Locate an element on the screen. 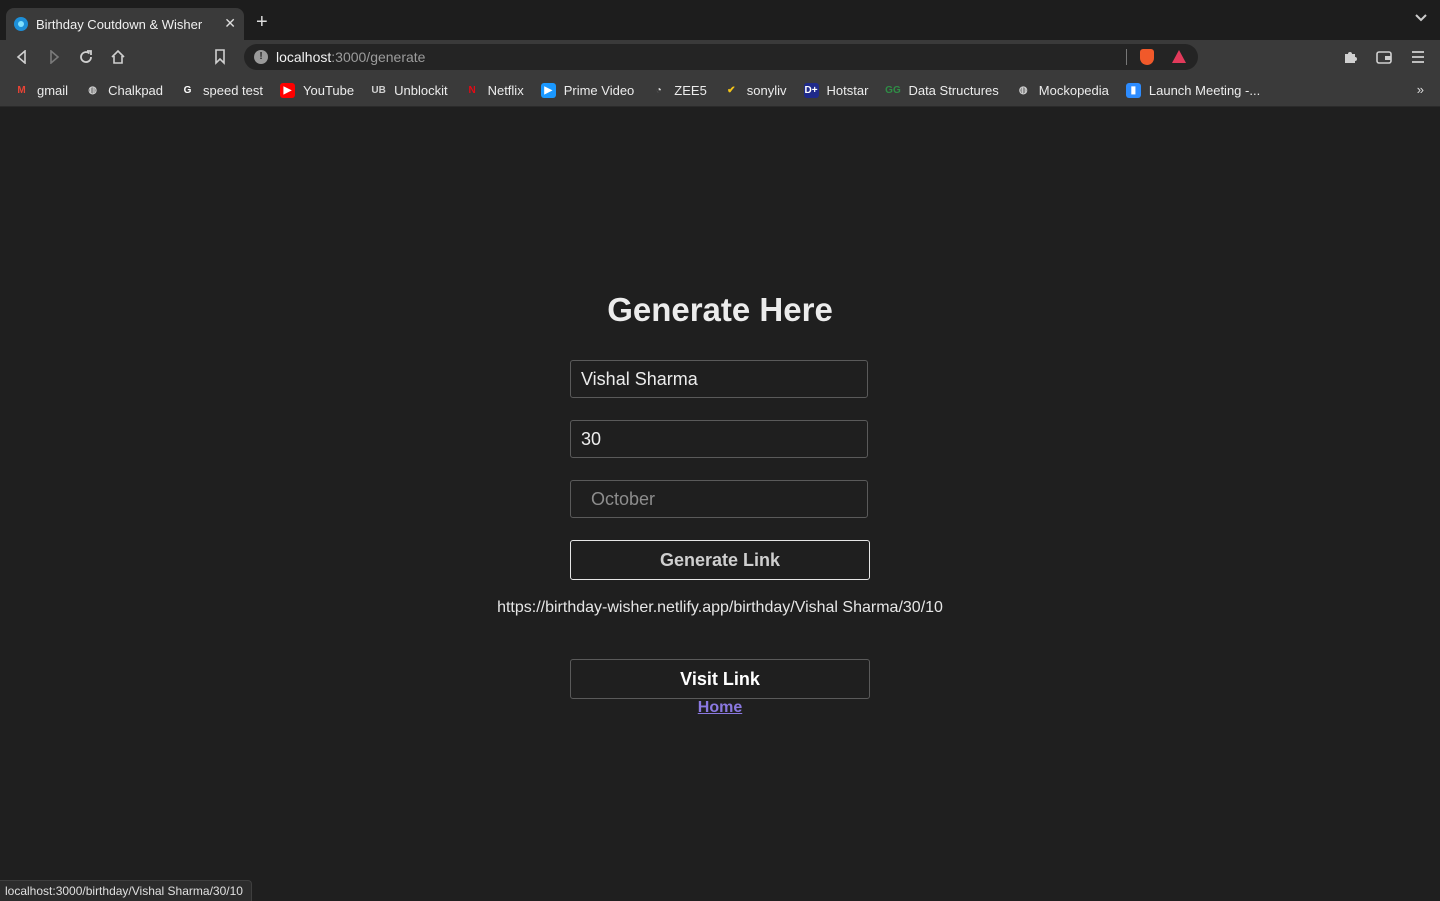 This screenshot has height=901, width=1440. bookmark-label: Unblockit is located at coordinates (421, 90).